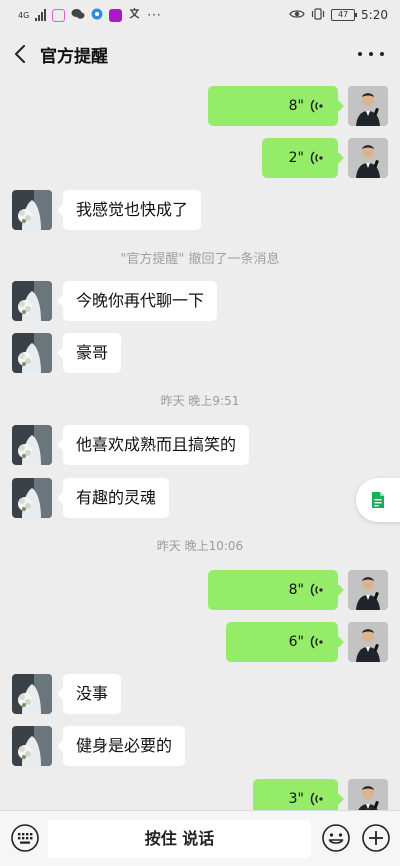  What do you see at coordinates (285, 642) in the screenshot?
I see `voice-message-bubble: 6"` at bounding box center [285, 642].